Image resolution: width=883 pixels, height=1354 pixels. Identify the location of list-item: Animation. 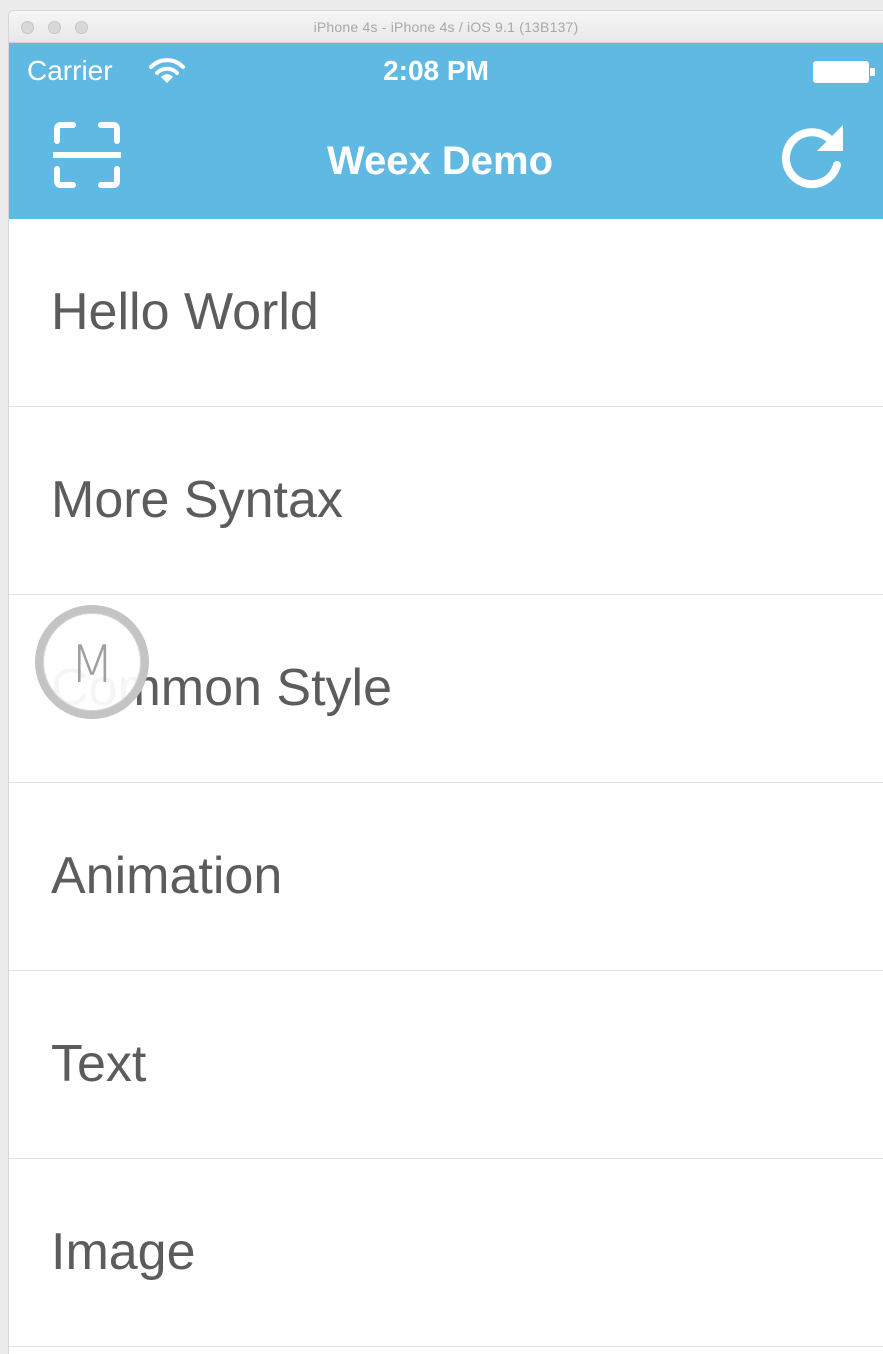
(446, 877).